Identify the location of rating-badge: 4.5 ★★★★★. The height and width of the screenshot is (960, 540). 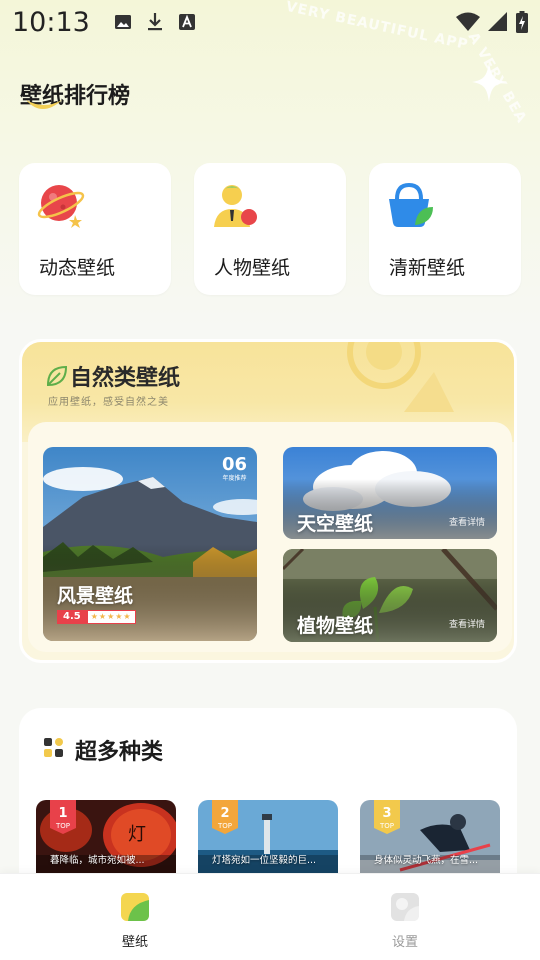
(96, 617).